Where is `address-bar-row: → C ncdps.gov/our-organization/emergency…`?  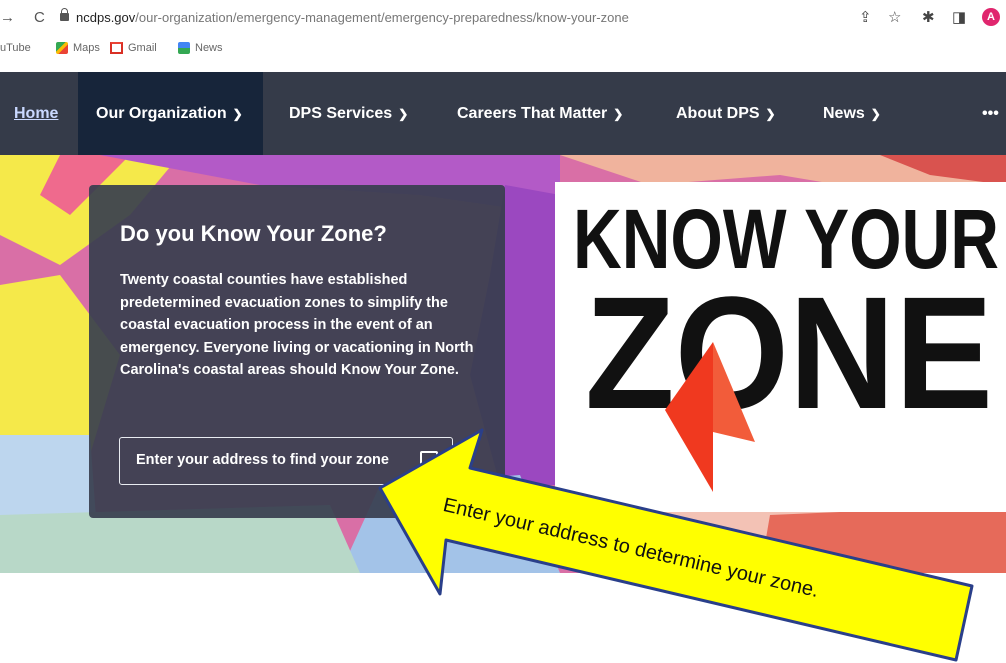 address-bar-row: → C ncdps.gov/our-organization/emergency… is located at coordinates (503, 19).